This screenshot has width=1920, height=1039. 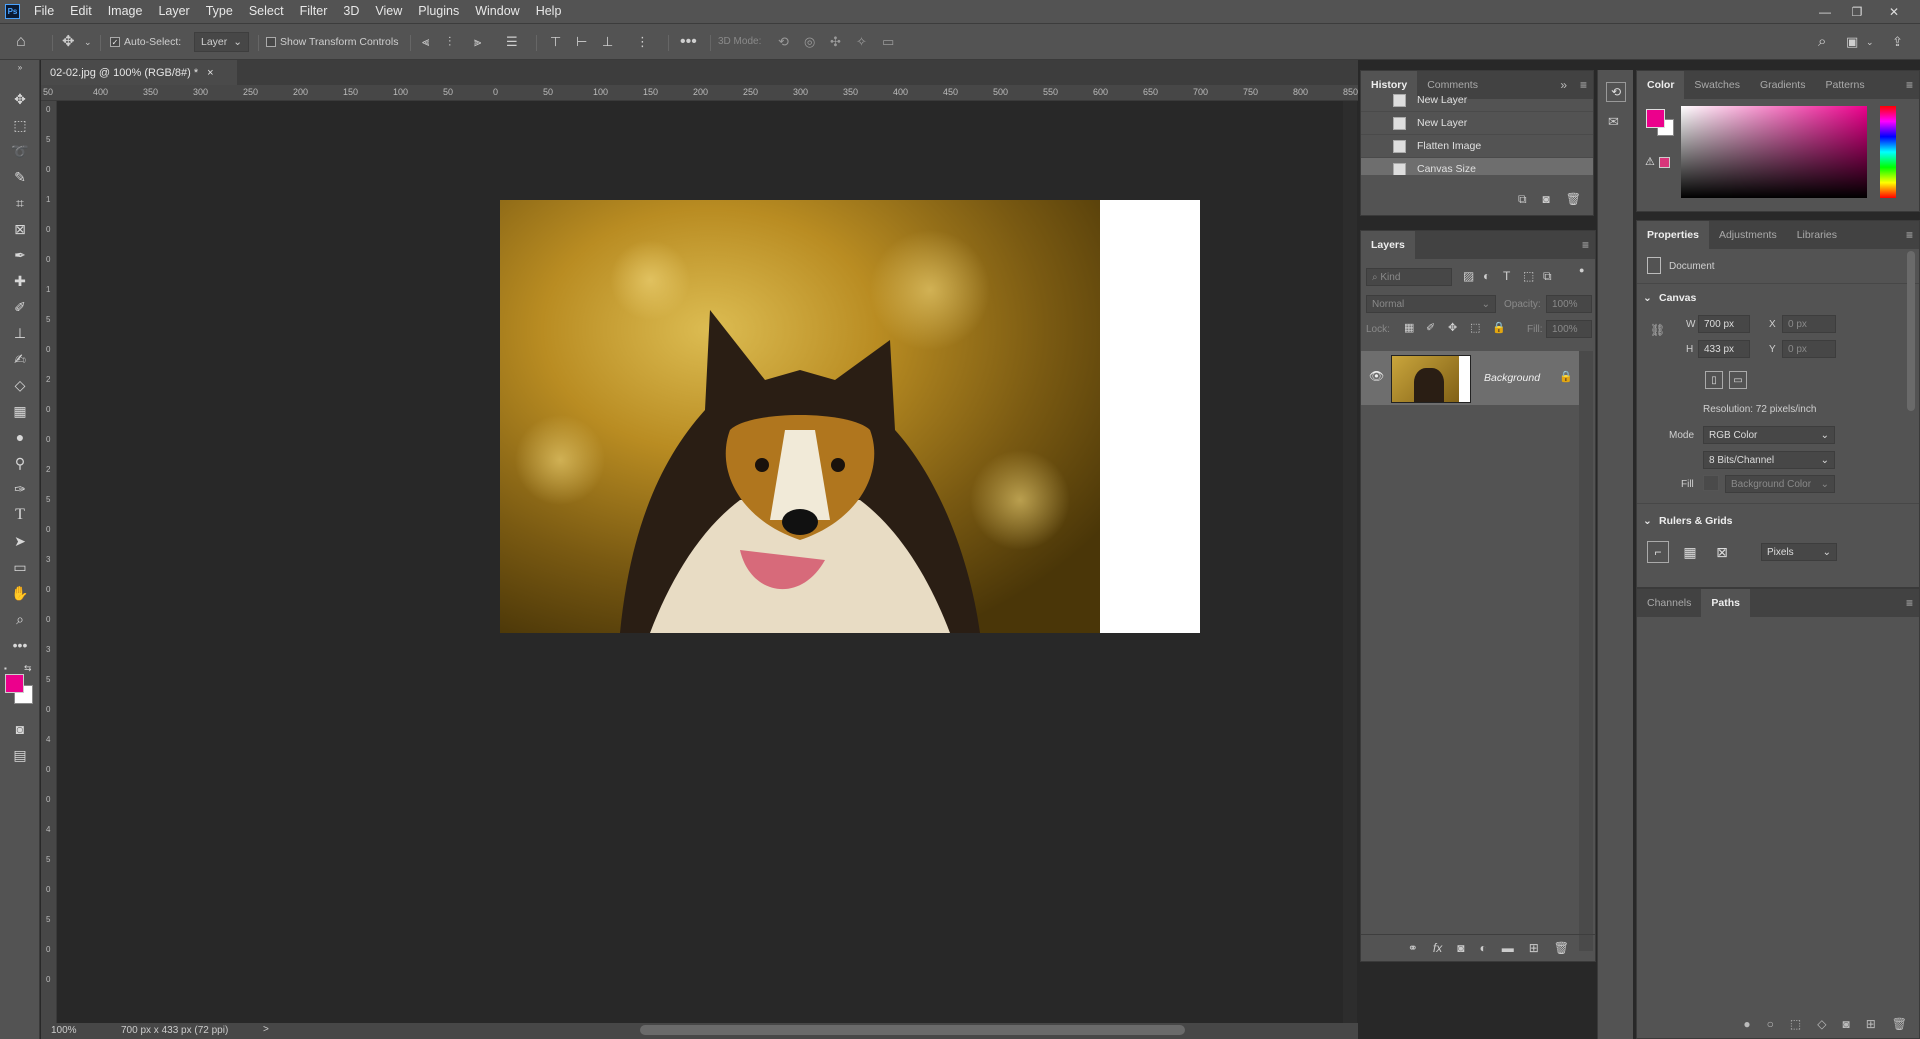 What do you see at coordinates (1508, 948) in the screenshot?
I see `new-group-icon: ▬` at bounding box center [1508, 948].